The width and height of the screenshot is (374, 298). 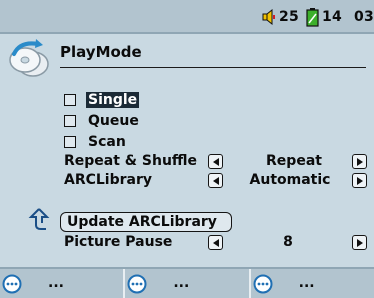 What do you see at coordinates (70, 142) in the screenshot?
I see `checkbox-scan` at bounding box center [70, 142].